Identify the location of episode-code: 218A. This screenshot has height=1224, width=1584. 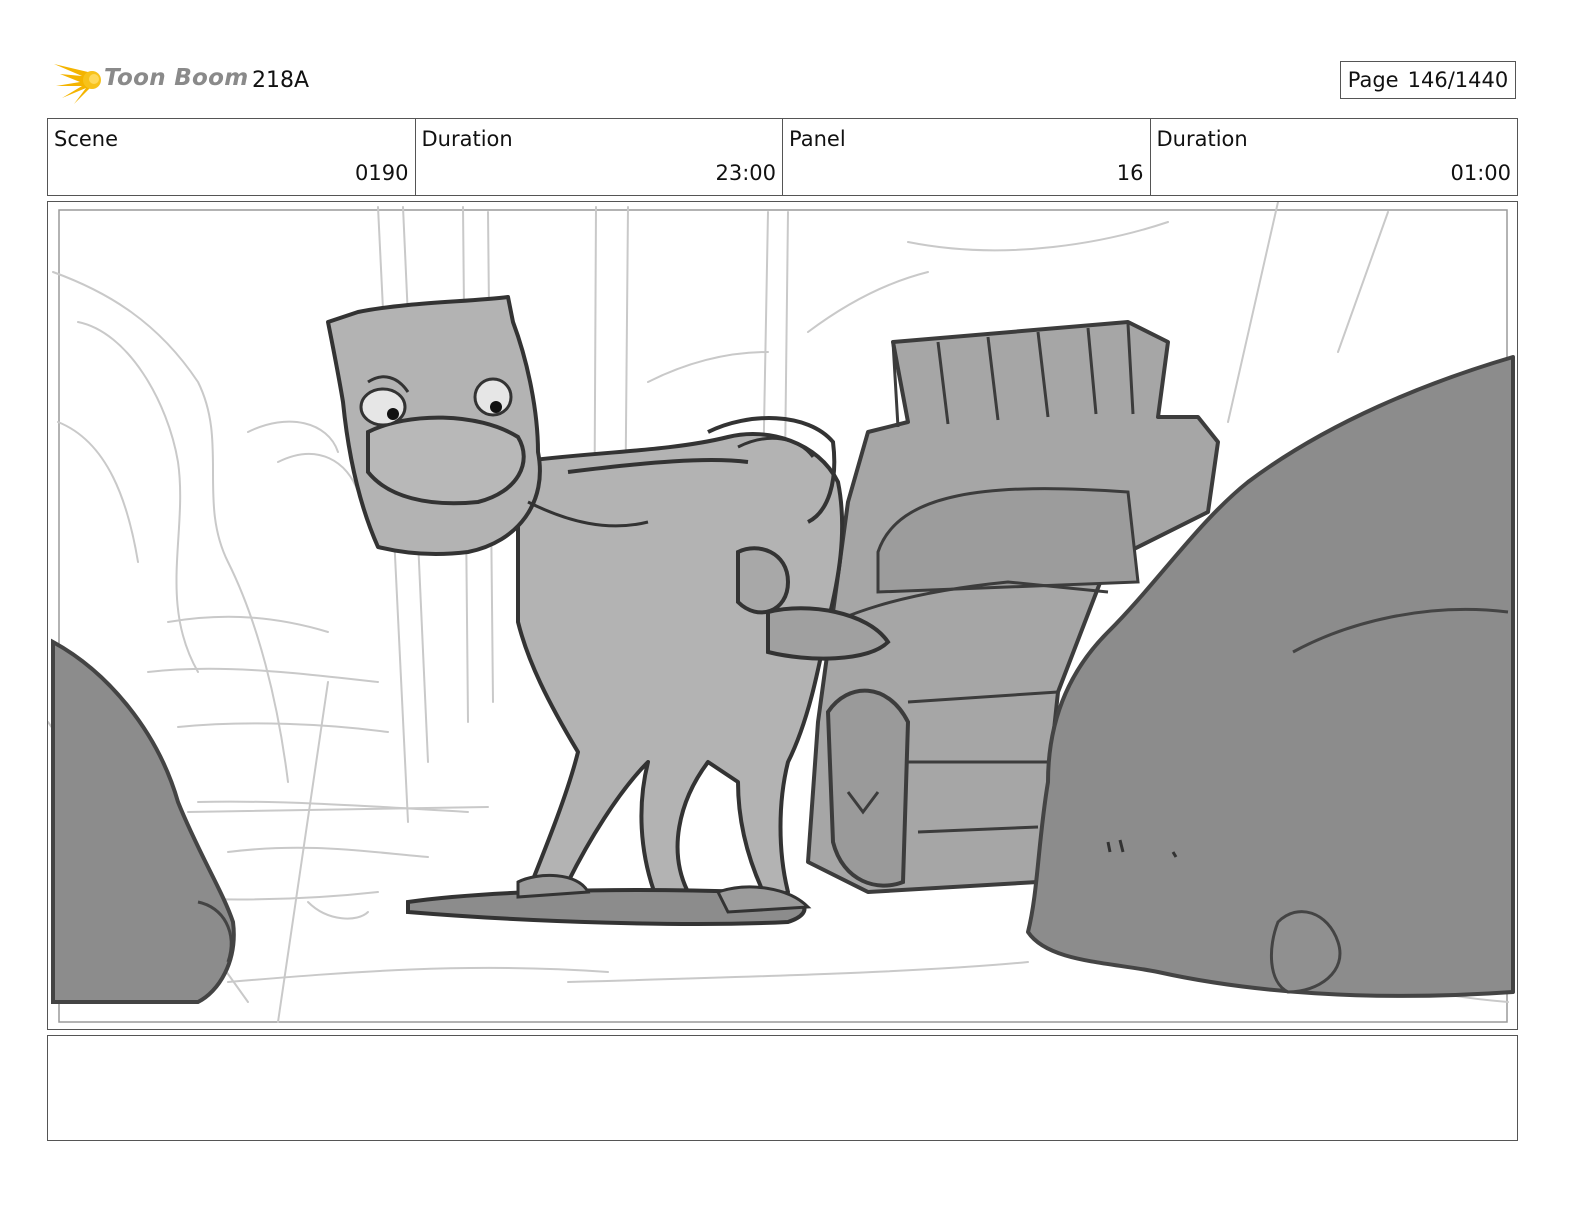
(281, 80).